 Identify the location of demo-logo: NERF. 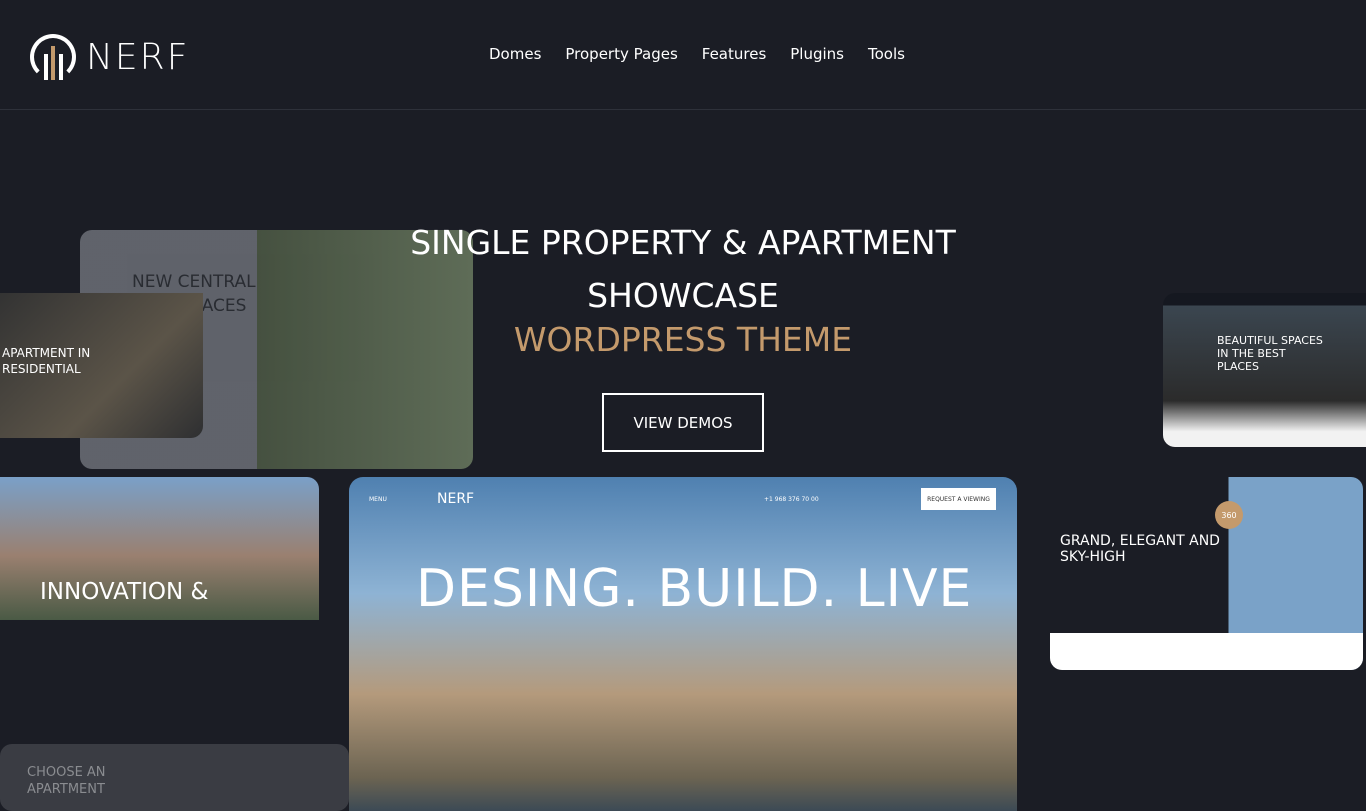
(456, 499).